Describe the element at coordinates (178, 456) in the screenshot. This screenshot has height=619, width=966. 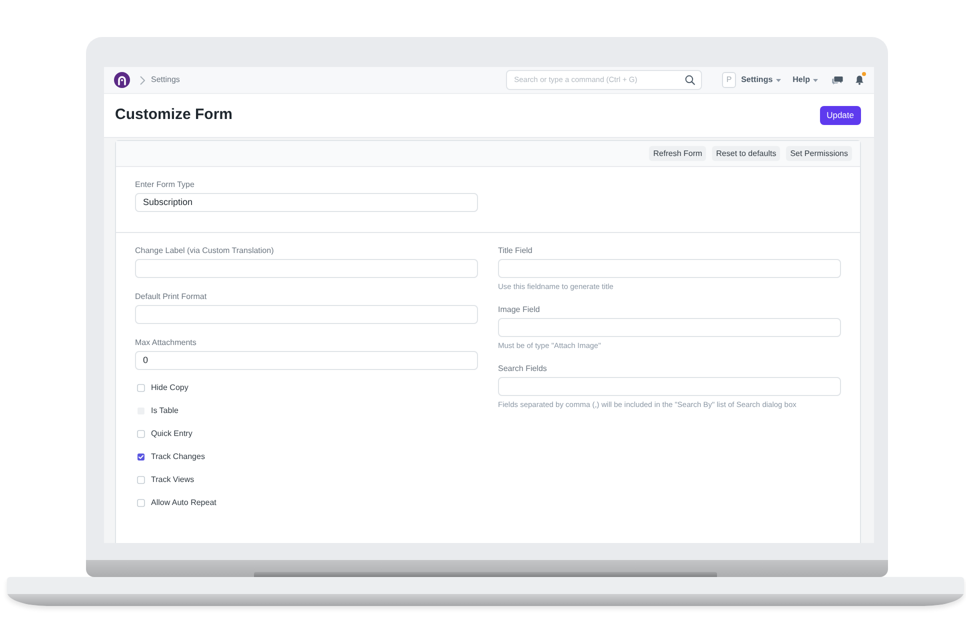
I see `checkbox-label: Track Changes` at that location.